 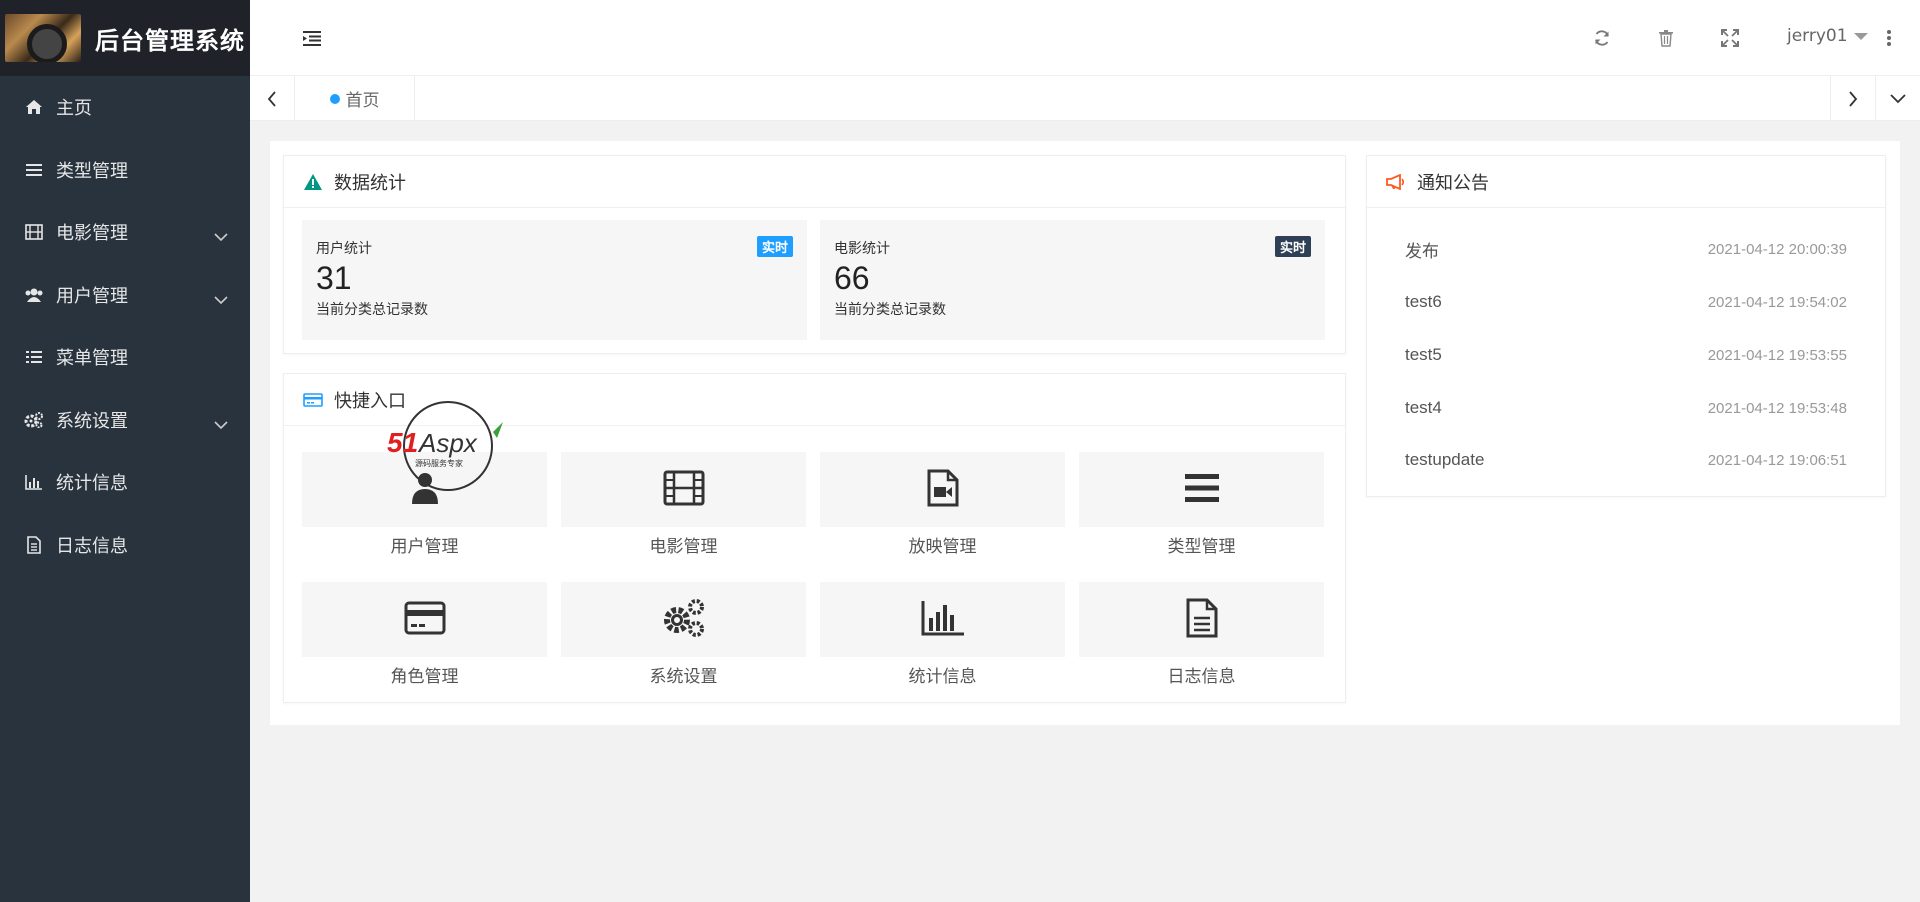 What do you see at coordinates (125, 107) in the screenshot?
I see `sidebar-item-home: 主页` at bounding box center [125, 107].